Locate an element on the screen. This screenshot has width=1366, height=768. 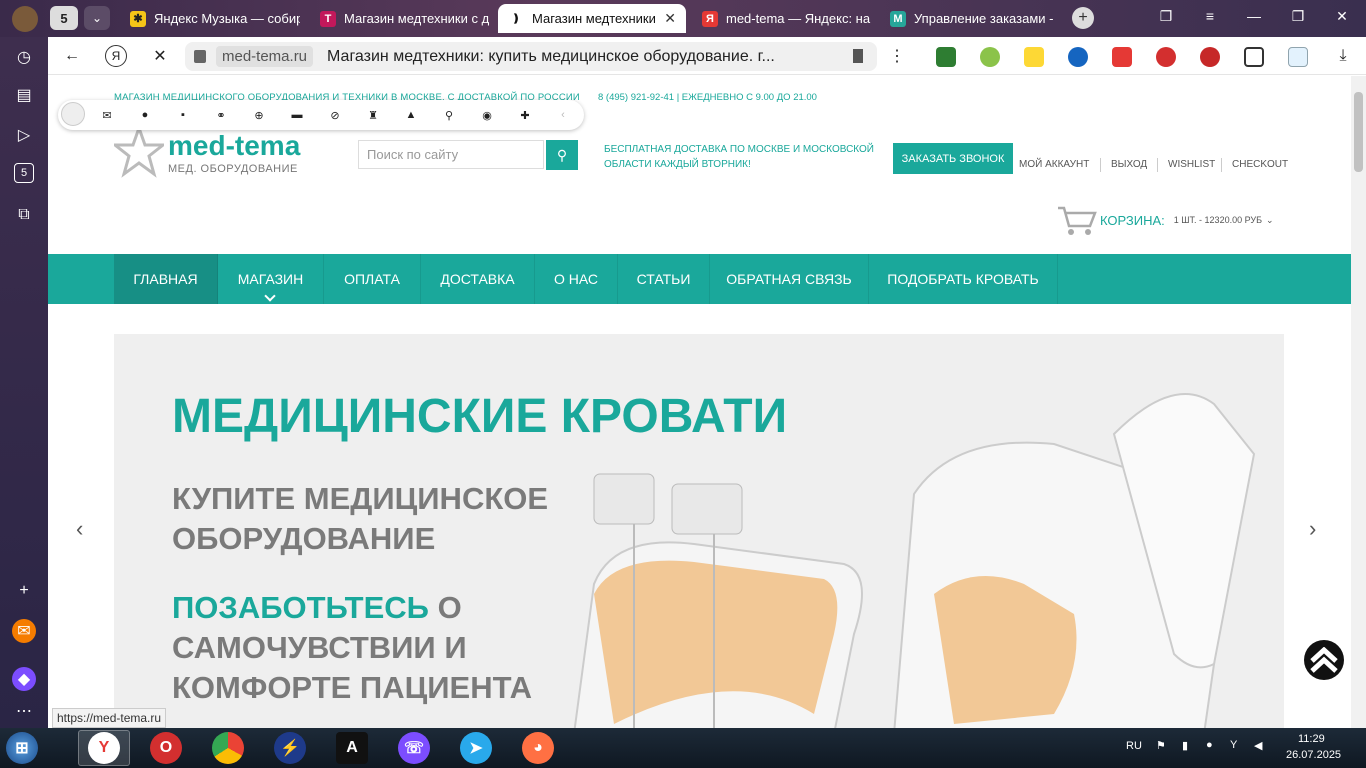
extension-new-icon is located at coordinates (1122, 57).